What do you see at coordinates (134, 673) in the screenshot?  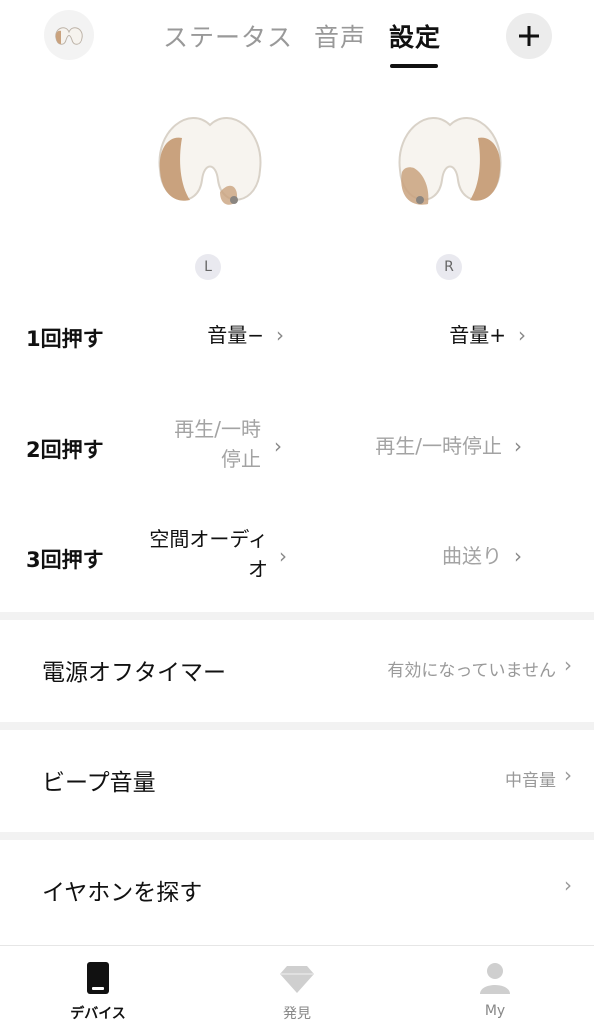 I see `setting-label: 電源オフタイマー` at bounding box center [134, 673].